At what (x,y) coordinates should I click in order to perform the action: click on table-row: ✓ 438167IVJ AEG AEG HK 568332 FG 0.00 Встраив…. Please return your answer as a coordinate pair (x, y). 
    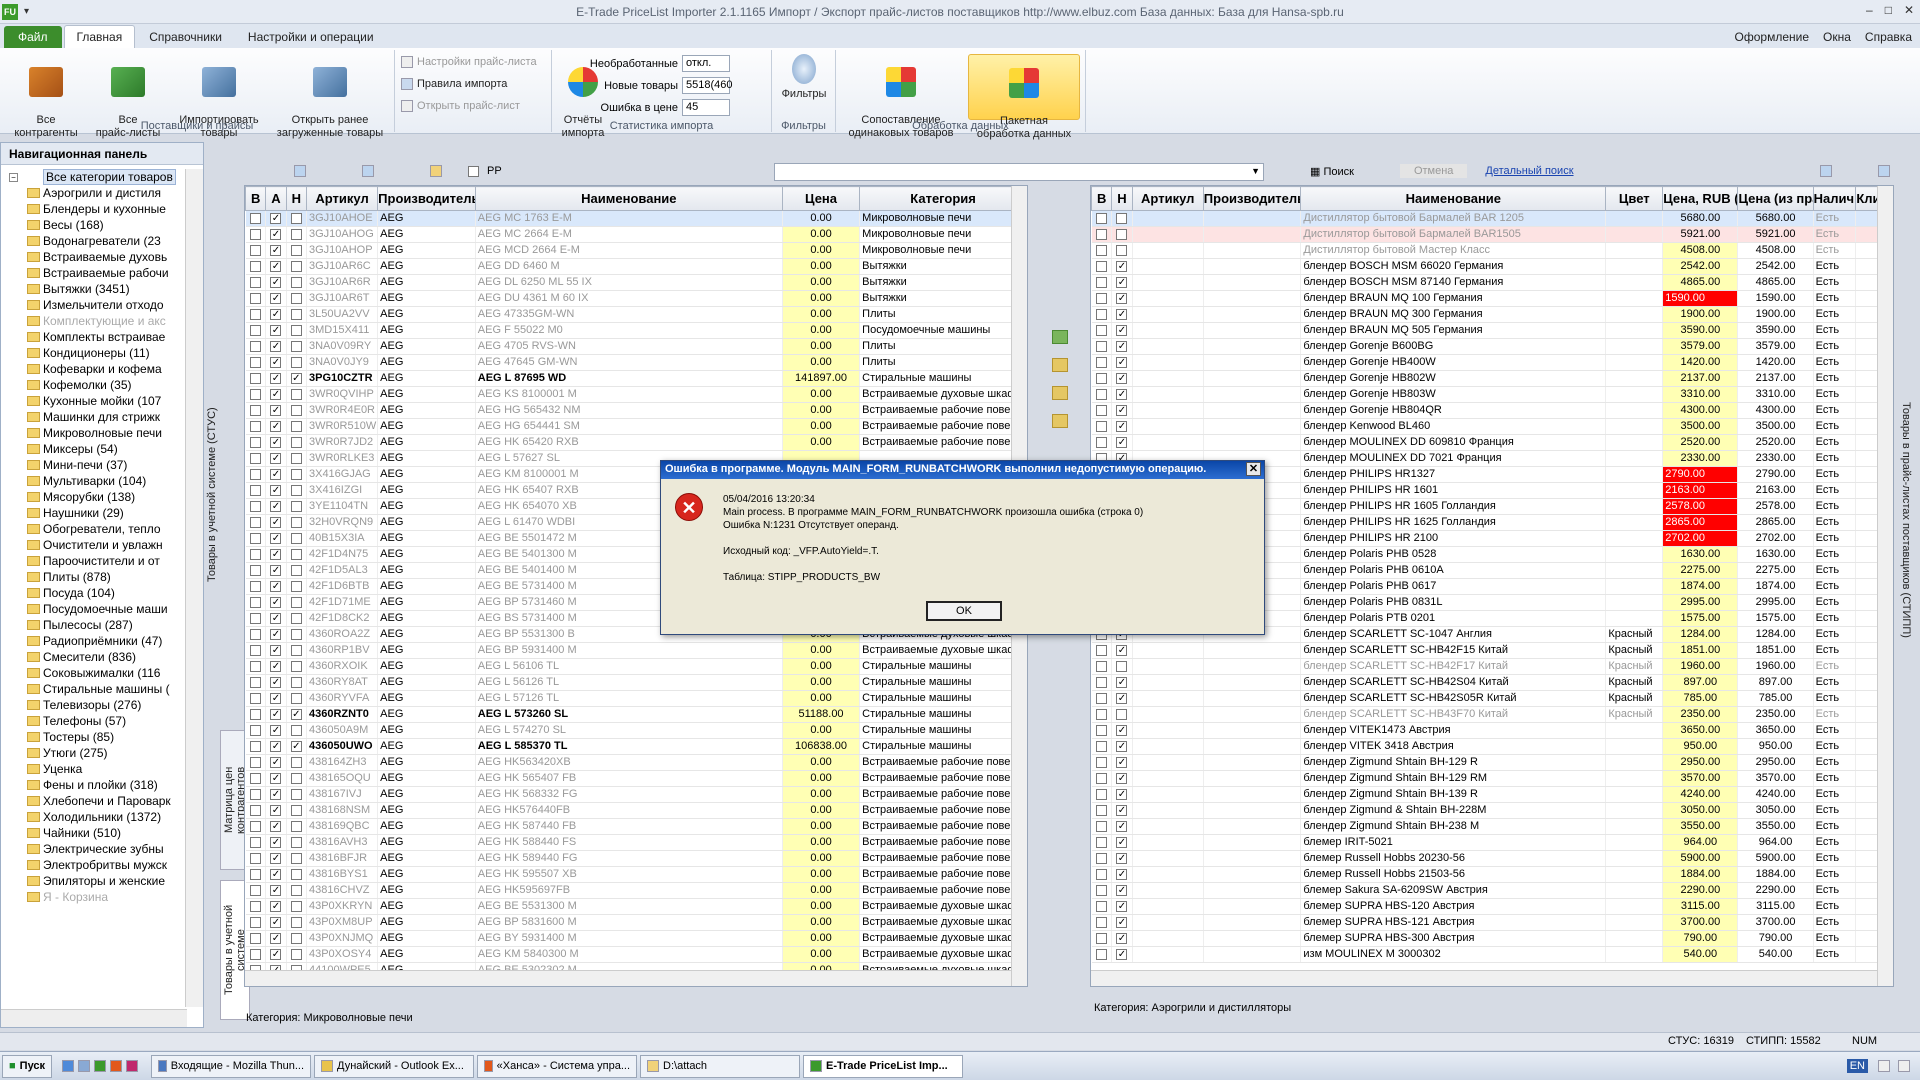
    Looking at the image, I should click on (636, 794).